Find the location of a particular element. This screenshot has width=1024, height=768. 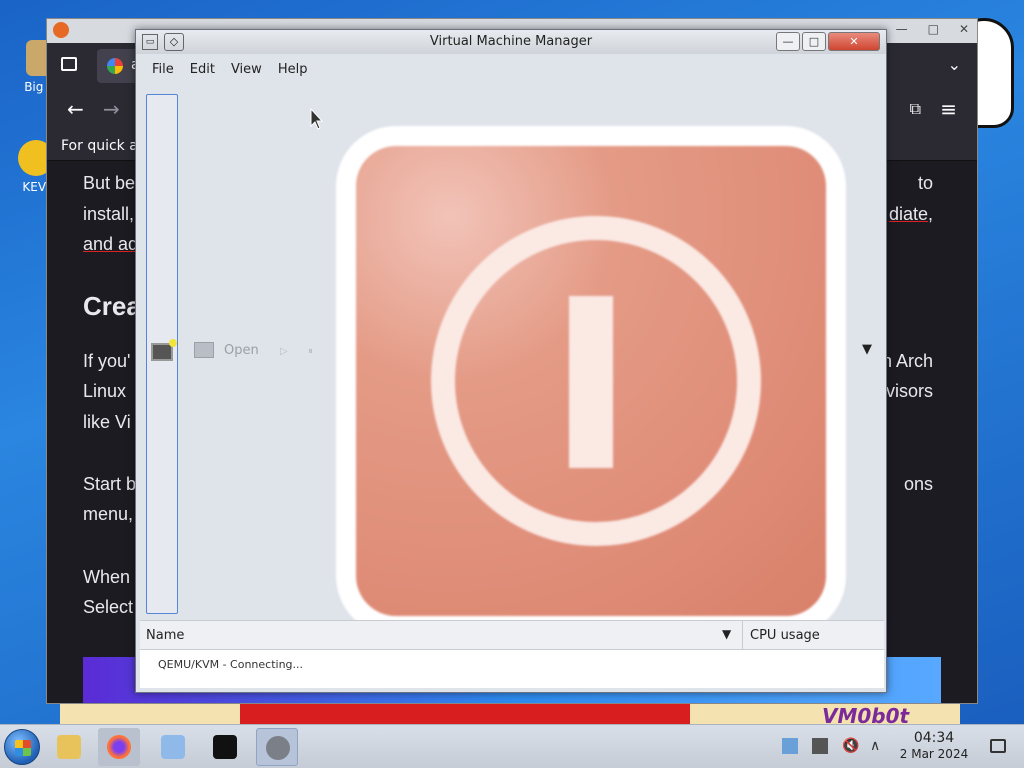

tab-overview-icon is located at coordinates (69, 64).